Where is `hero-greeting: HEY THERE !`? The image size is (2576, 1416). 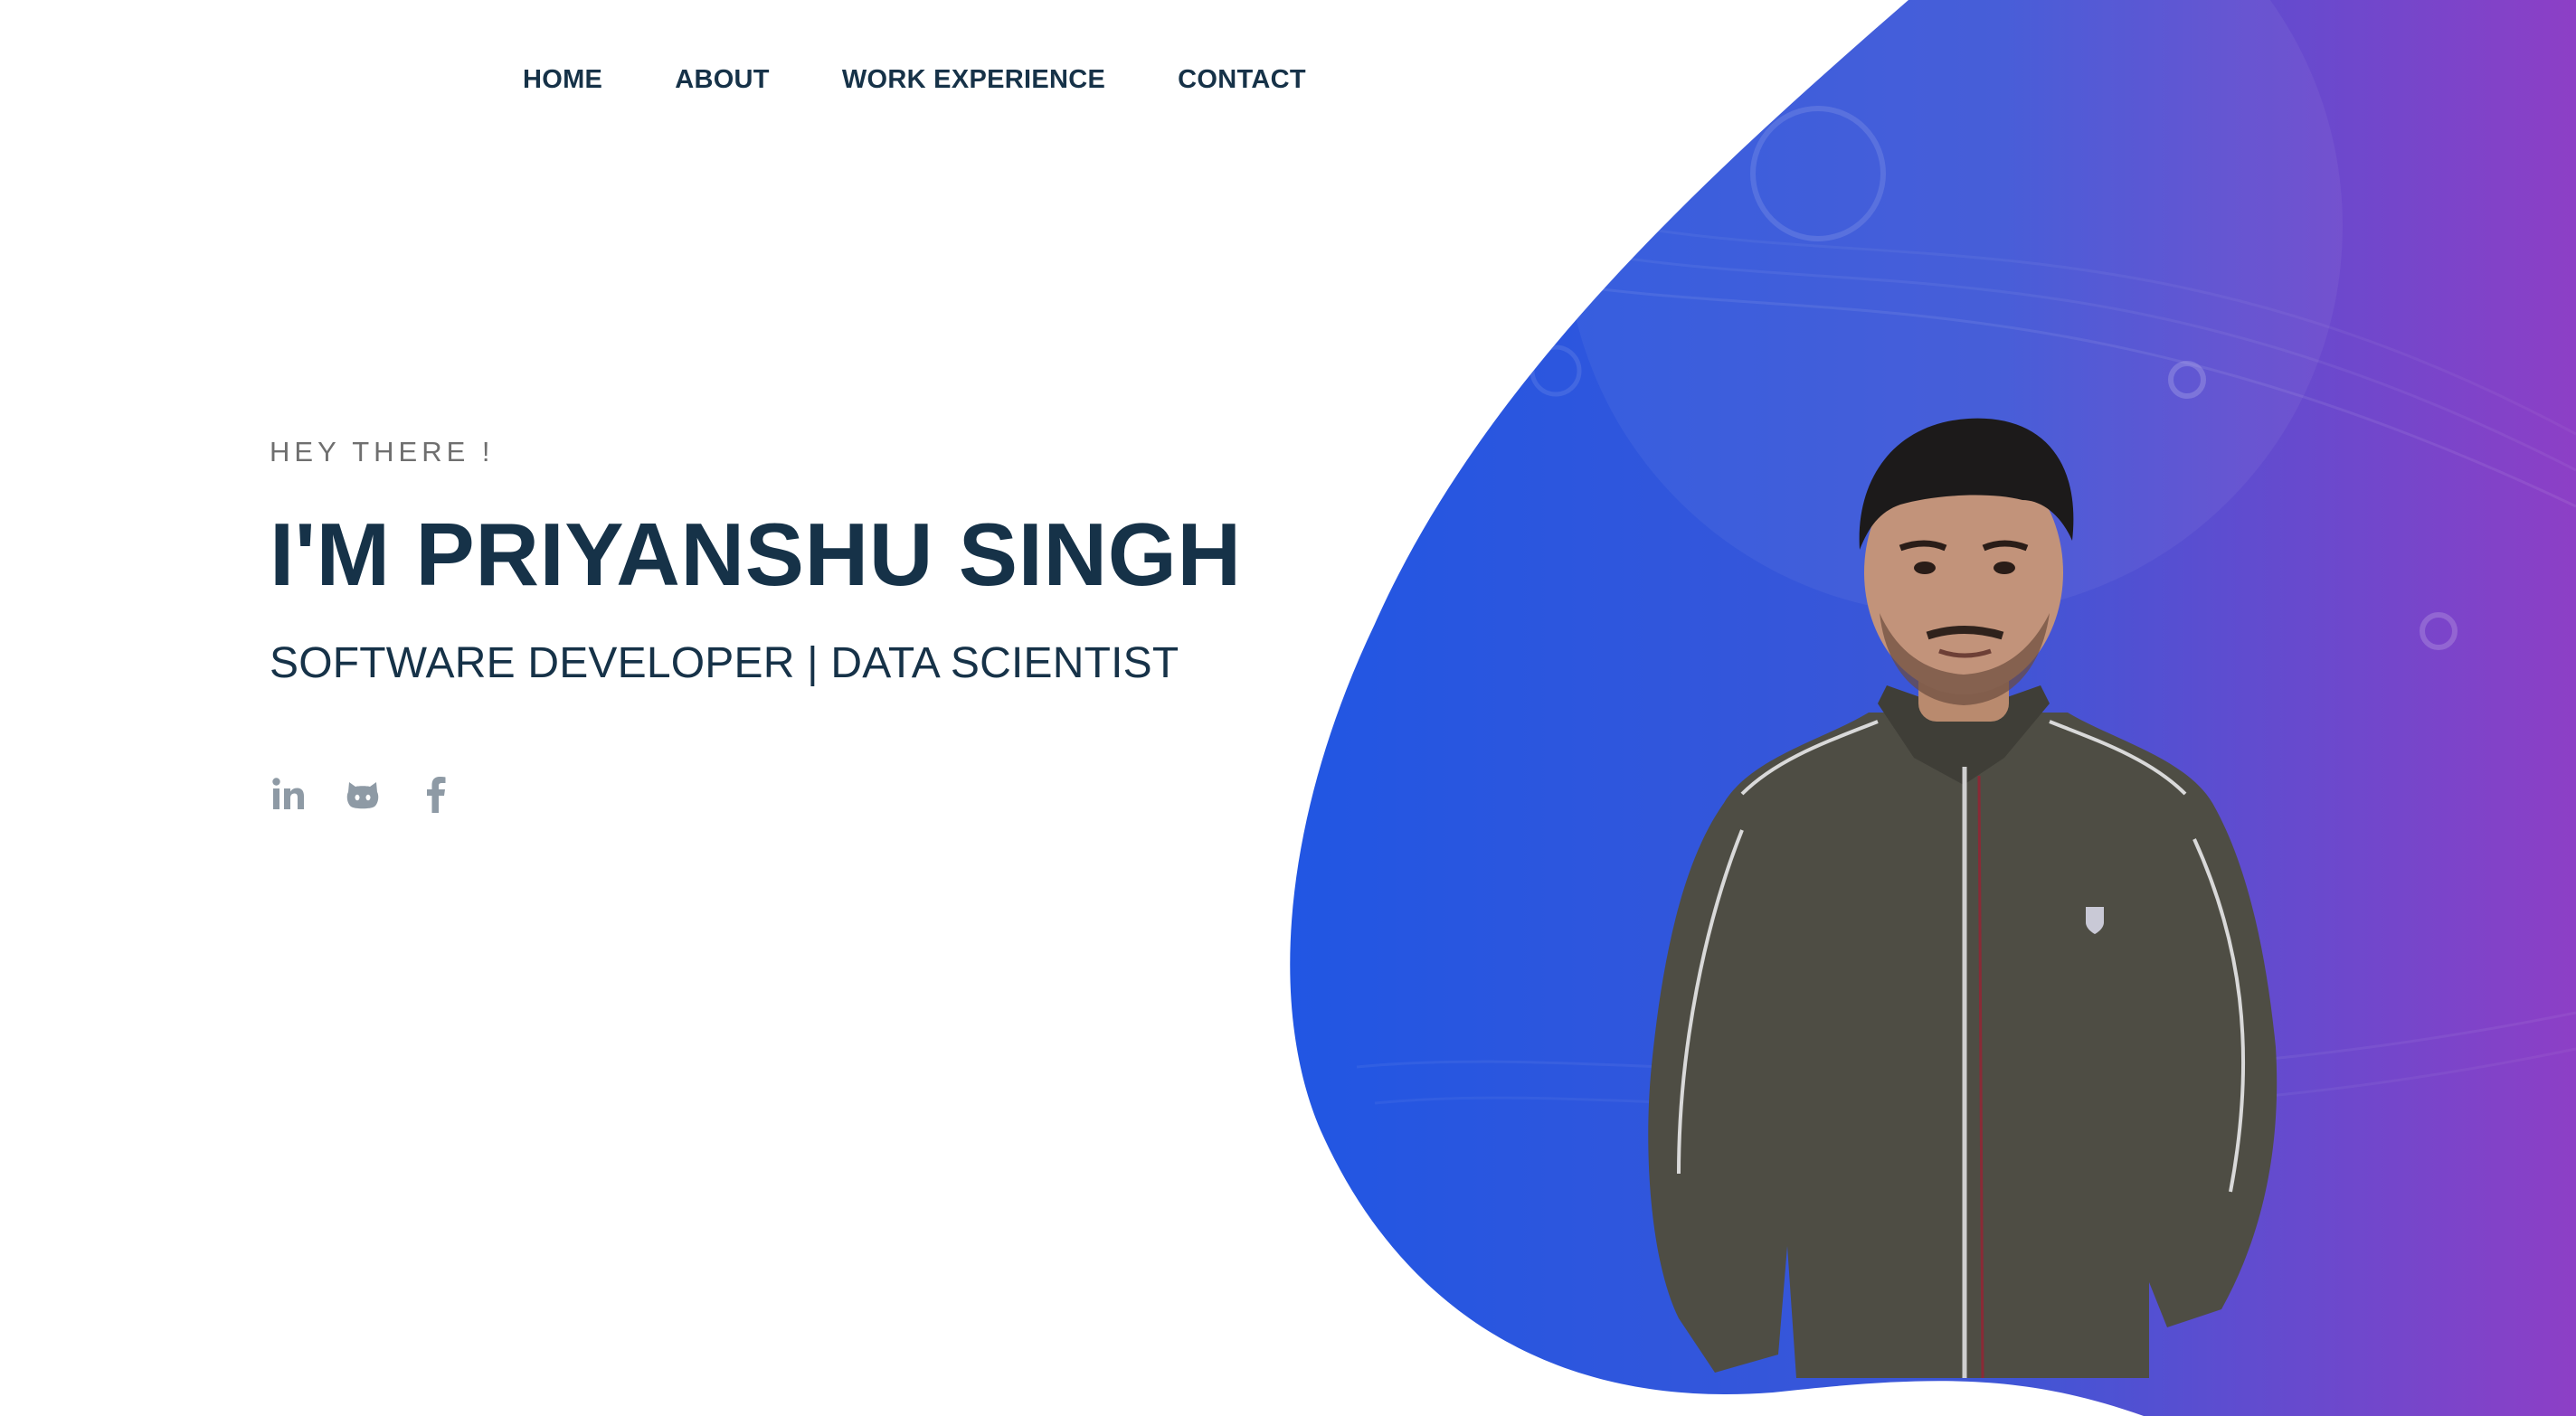
hero-greeting: HEY THERE ! is located at coordinates (383, 451).